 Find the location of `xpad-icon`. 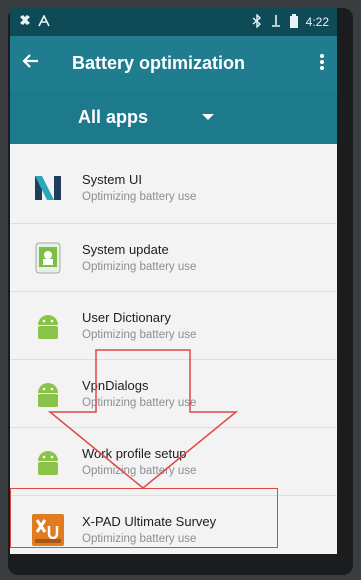

xpad-icon is located at coordinates (48, 529).